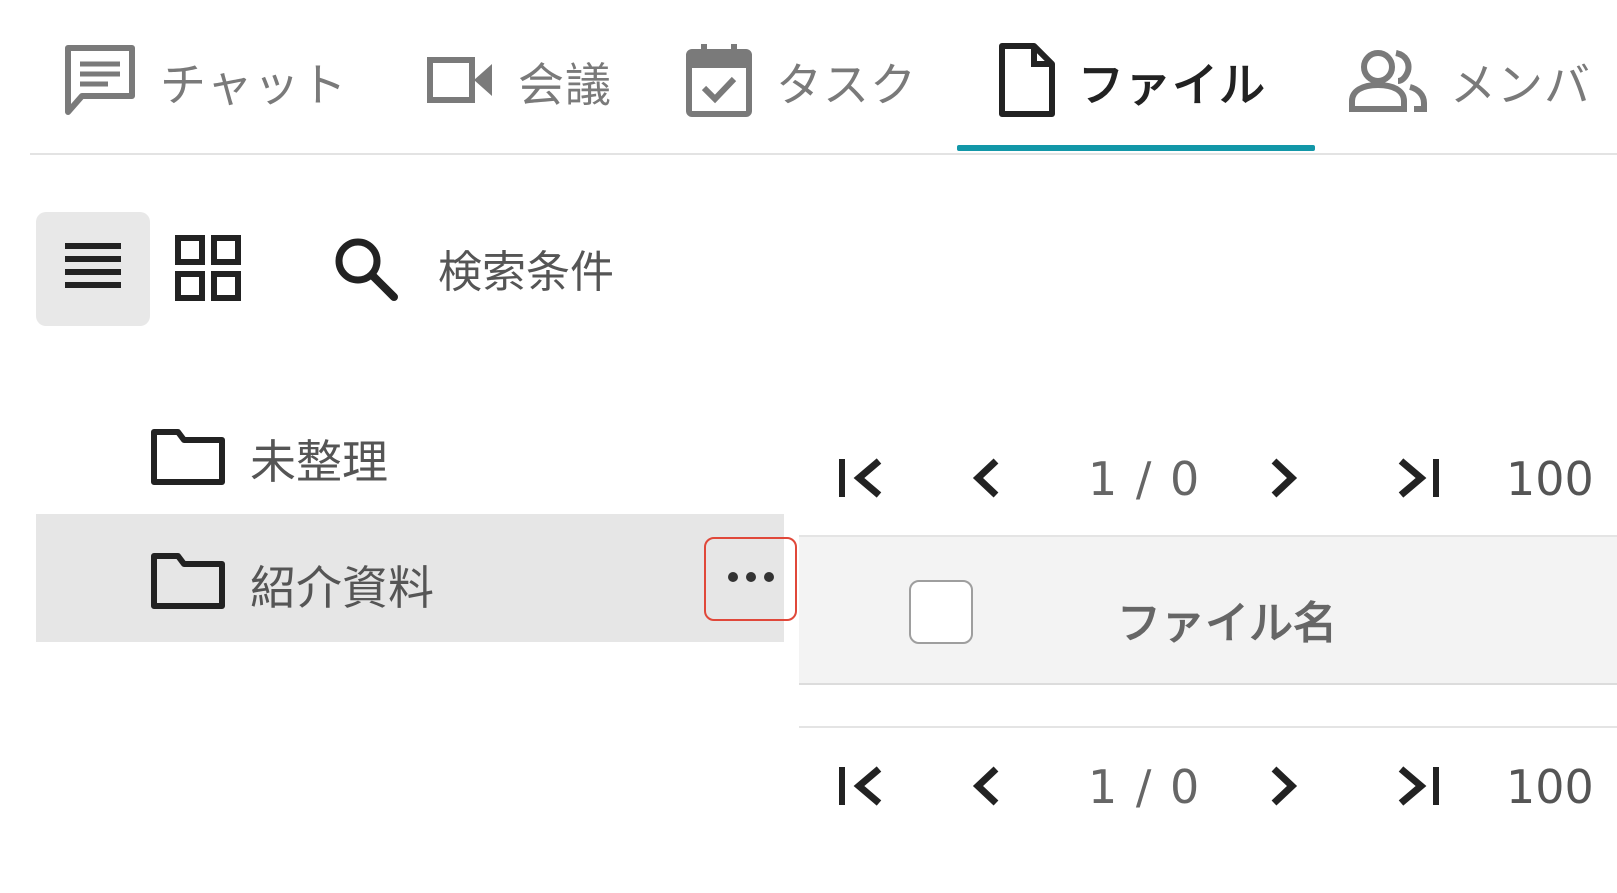 The image size is (1617, 893). I want to click on column-header-filename: ファイル名, so click(1227, 619).